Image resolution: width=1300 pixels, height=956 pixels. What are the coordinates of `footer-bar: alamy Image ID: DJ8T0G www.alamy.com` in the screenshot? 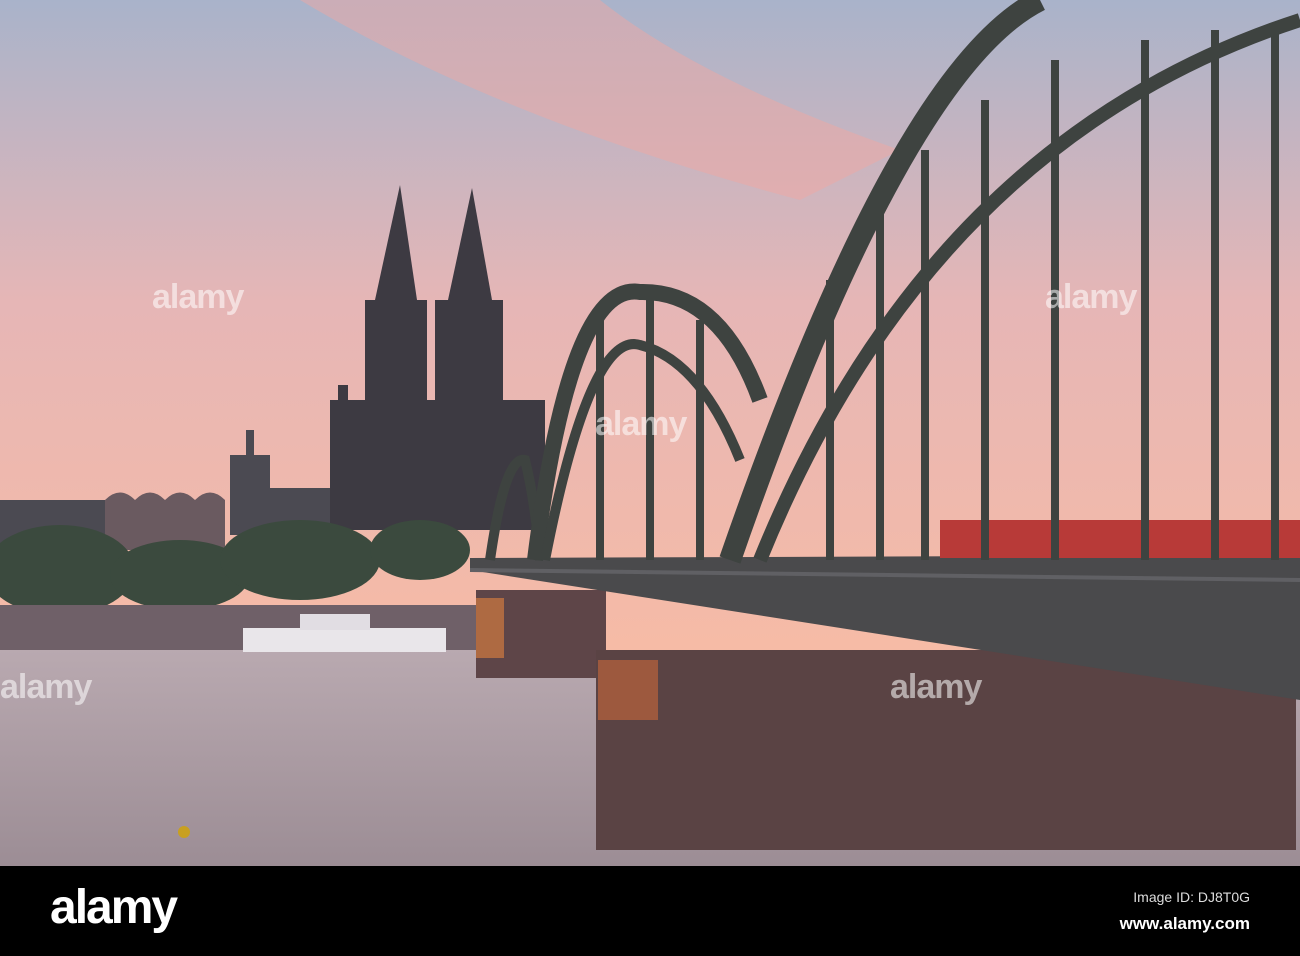 It's located at (650, 911).